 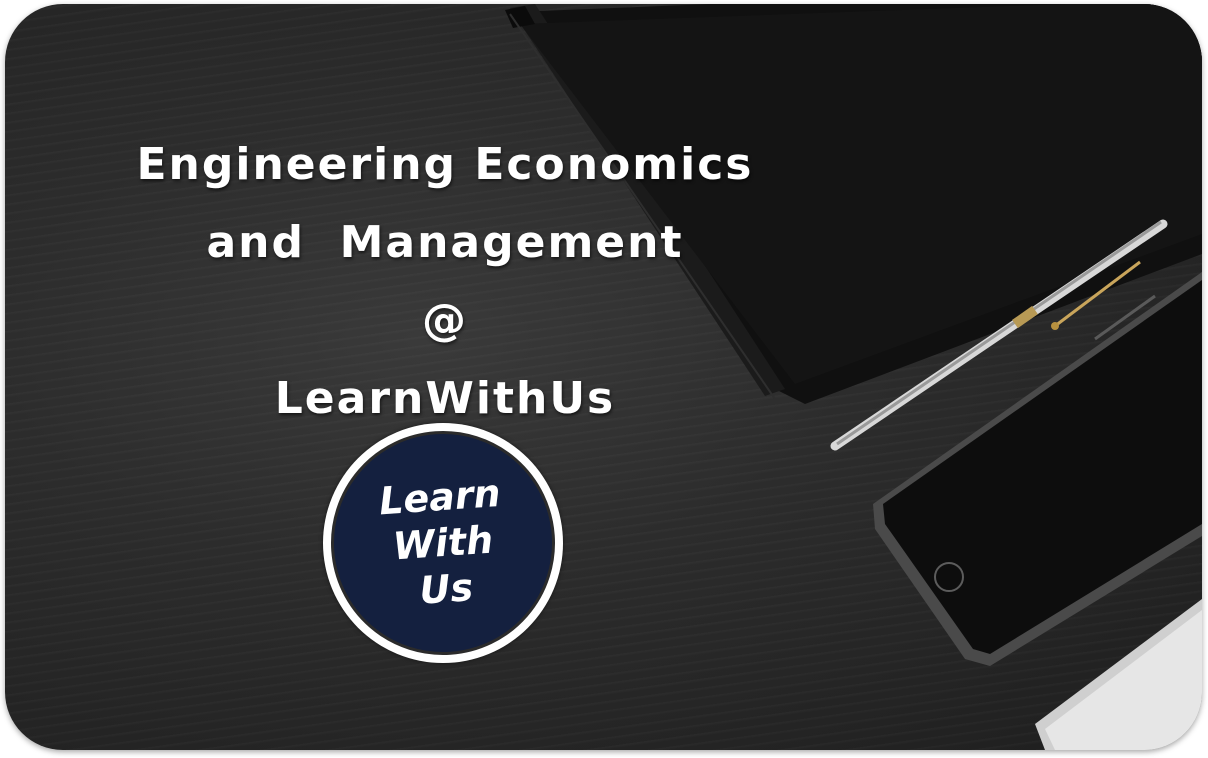 What do you see at coordinates (446, 589) in the screenshot?
I see `logo-text-line-3: Us` at bounding box center [446, 589].